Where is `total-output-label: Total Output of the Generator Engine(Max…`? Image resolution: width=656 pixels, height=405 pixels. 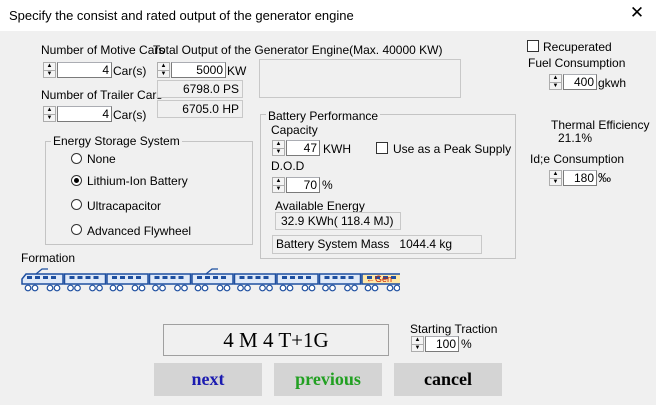 total-output-label: Total Output of the Generator Engine(Max… is located at coordinates (298, 50).